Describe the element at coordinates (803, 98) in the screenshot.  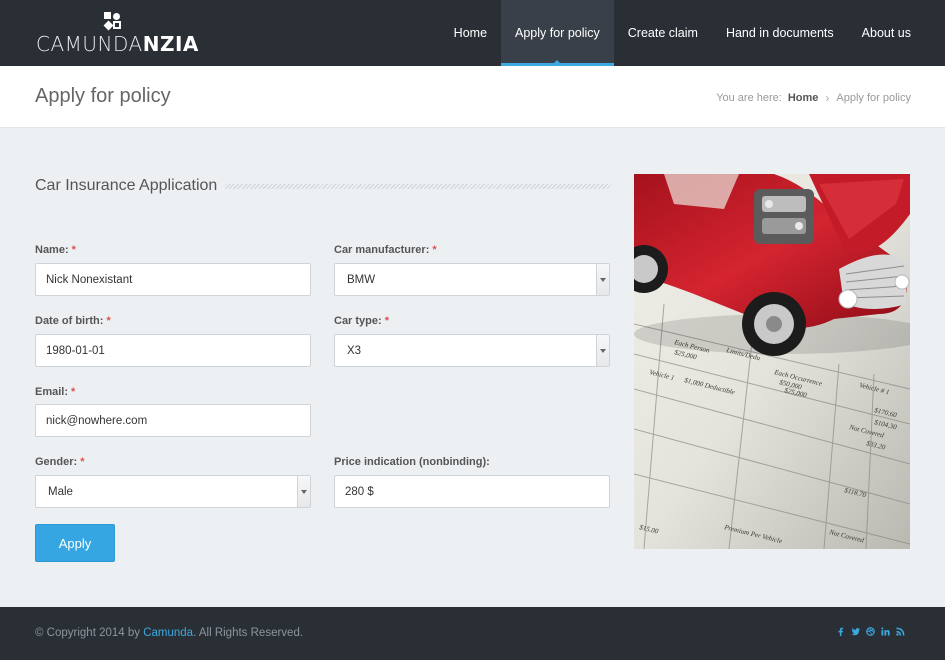
I see `breadcrumb-home-link: Home` at that location.